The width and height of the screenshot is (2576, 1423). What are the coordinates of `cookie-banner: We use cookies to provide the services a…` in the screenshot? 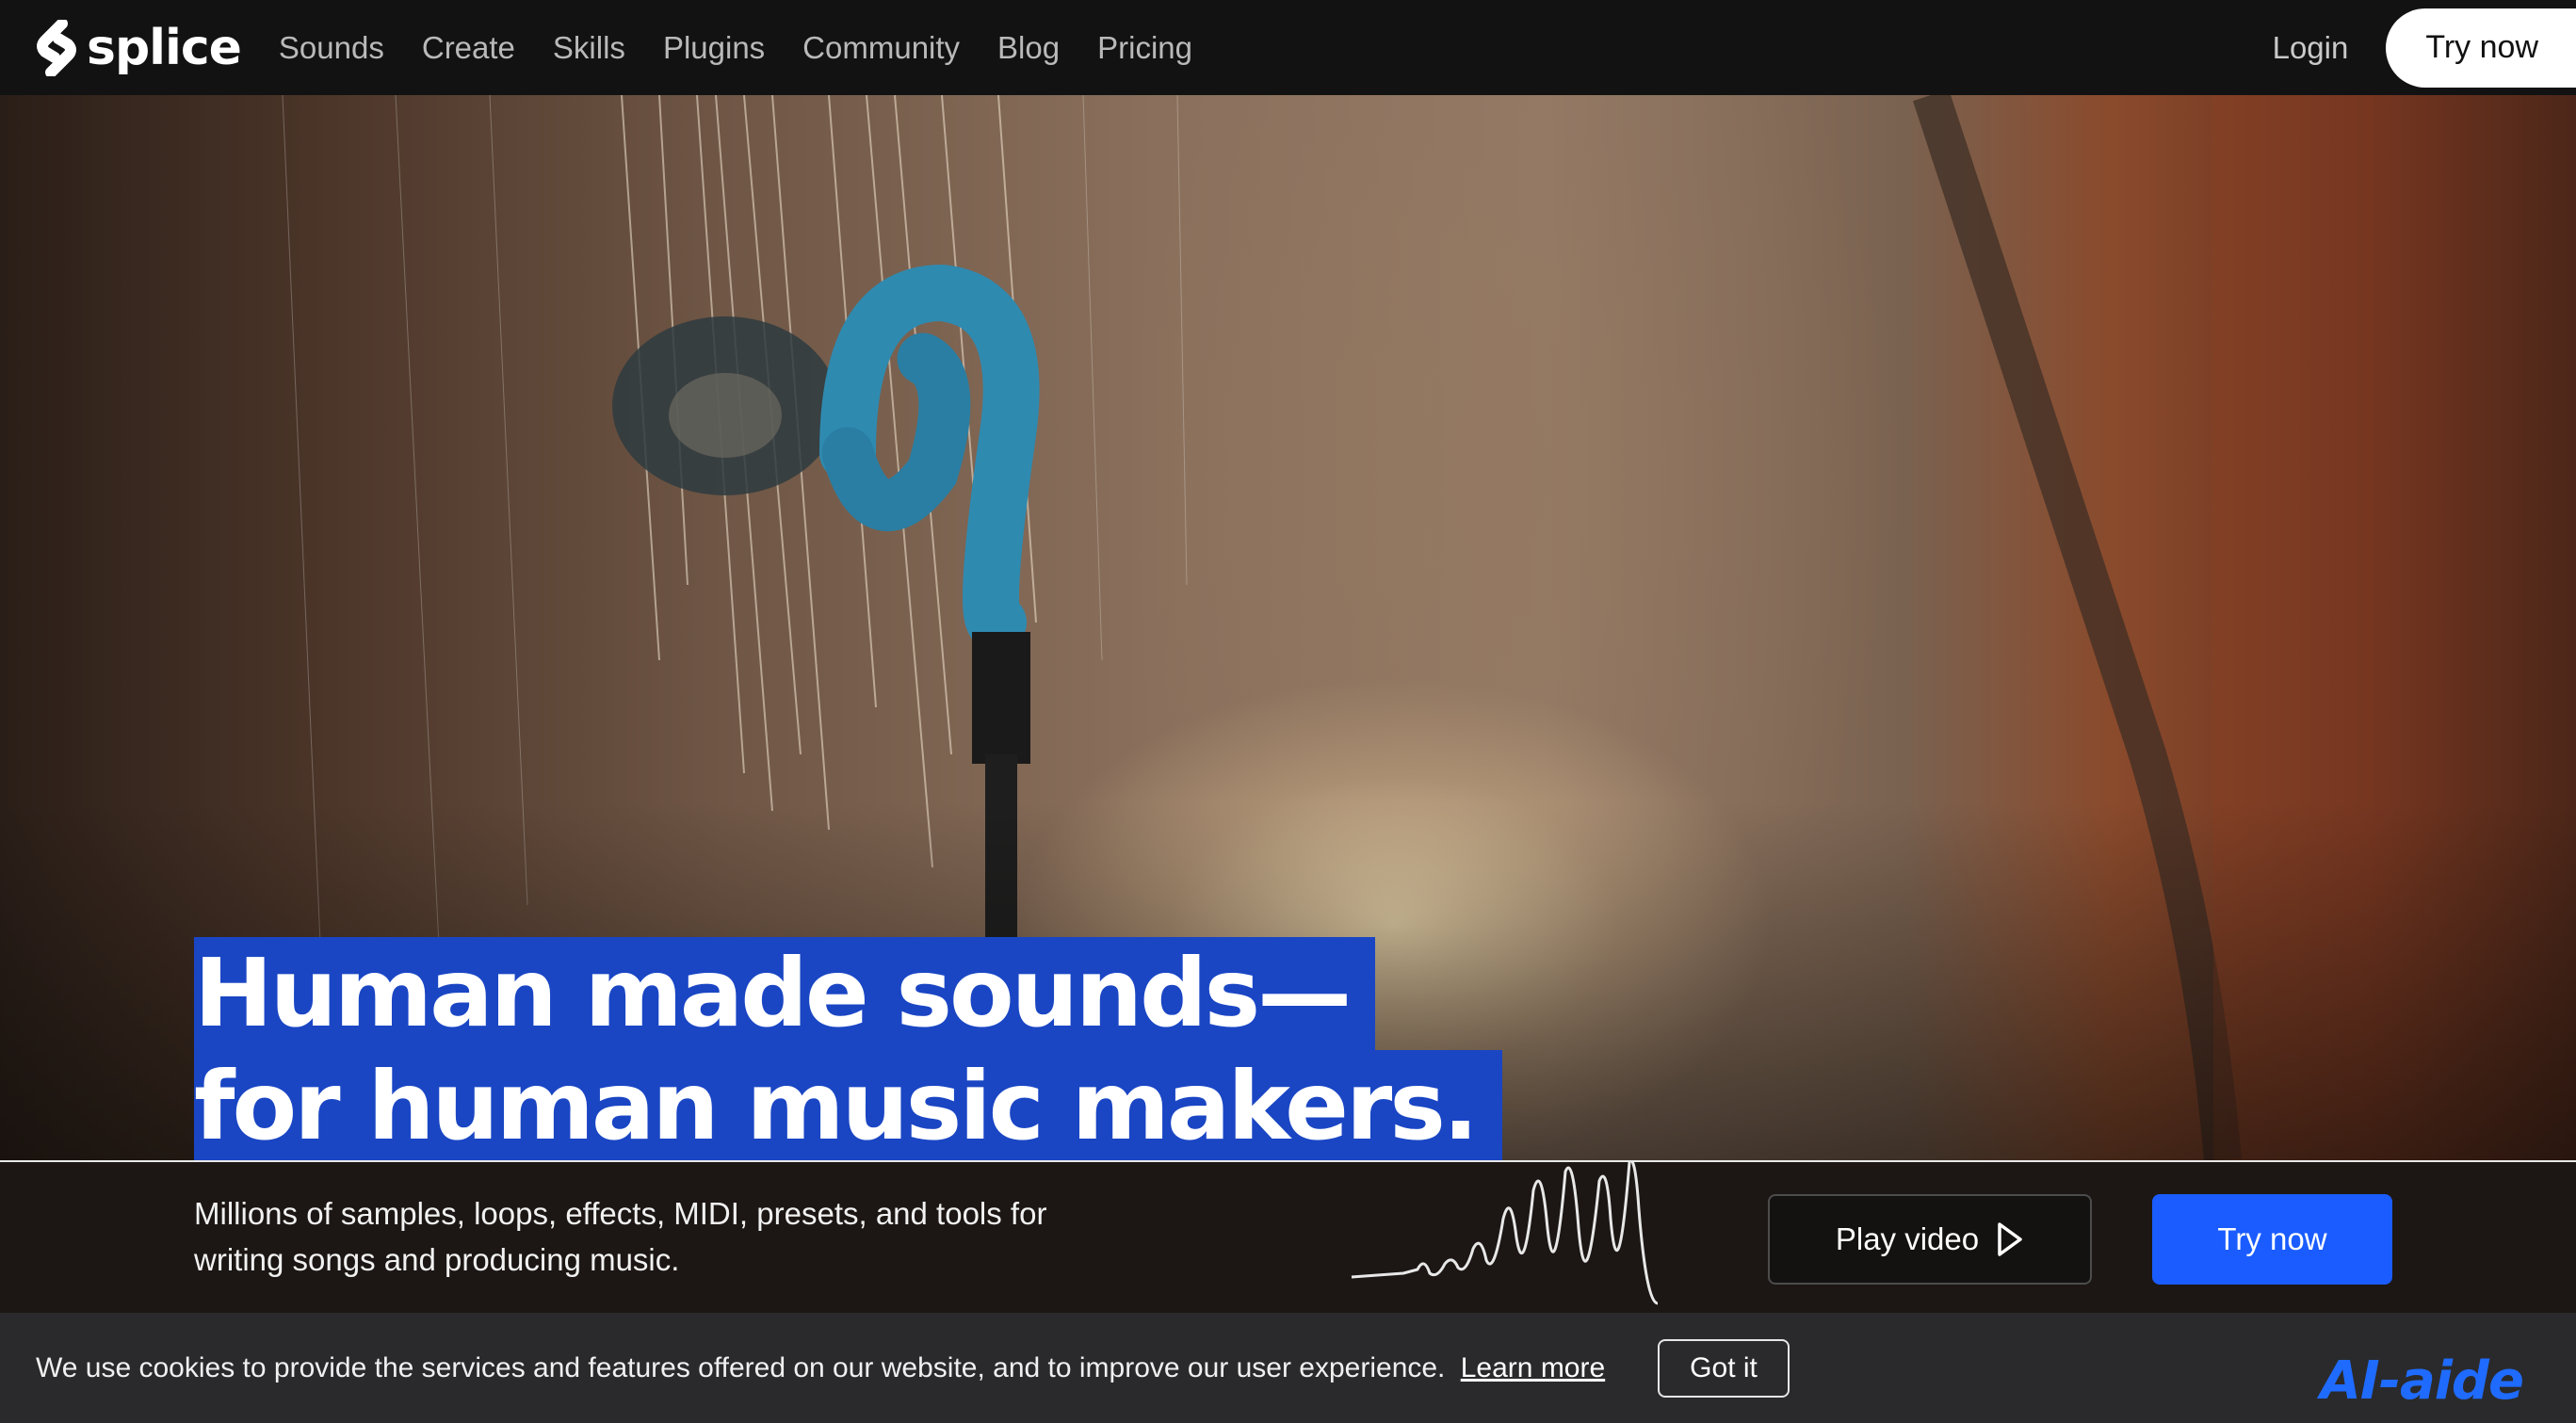 It's located at (1288, 1368).